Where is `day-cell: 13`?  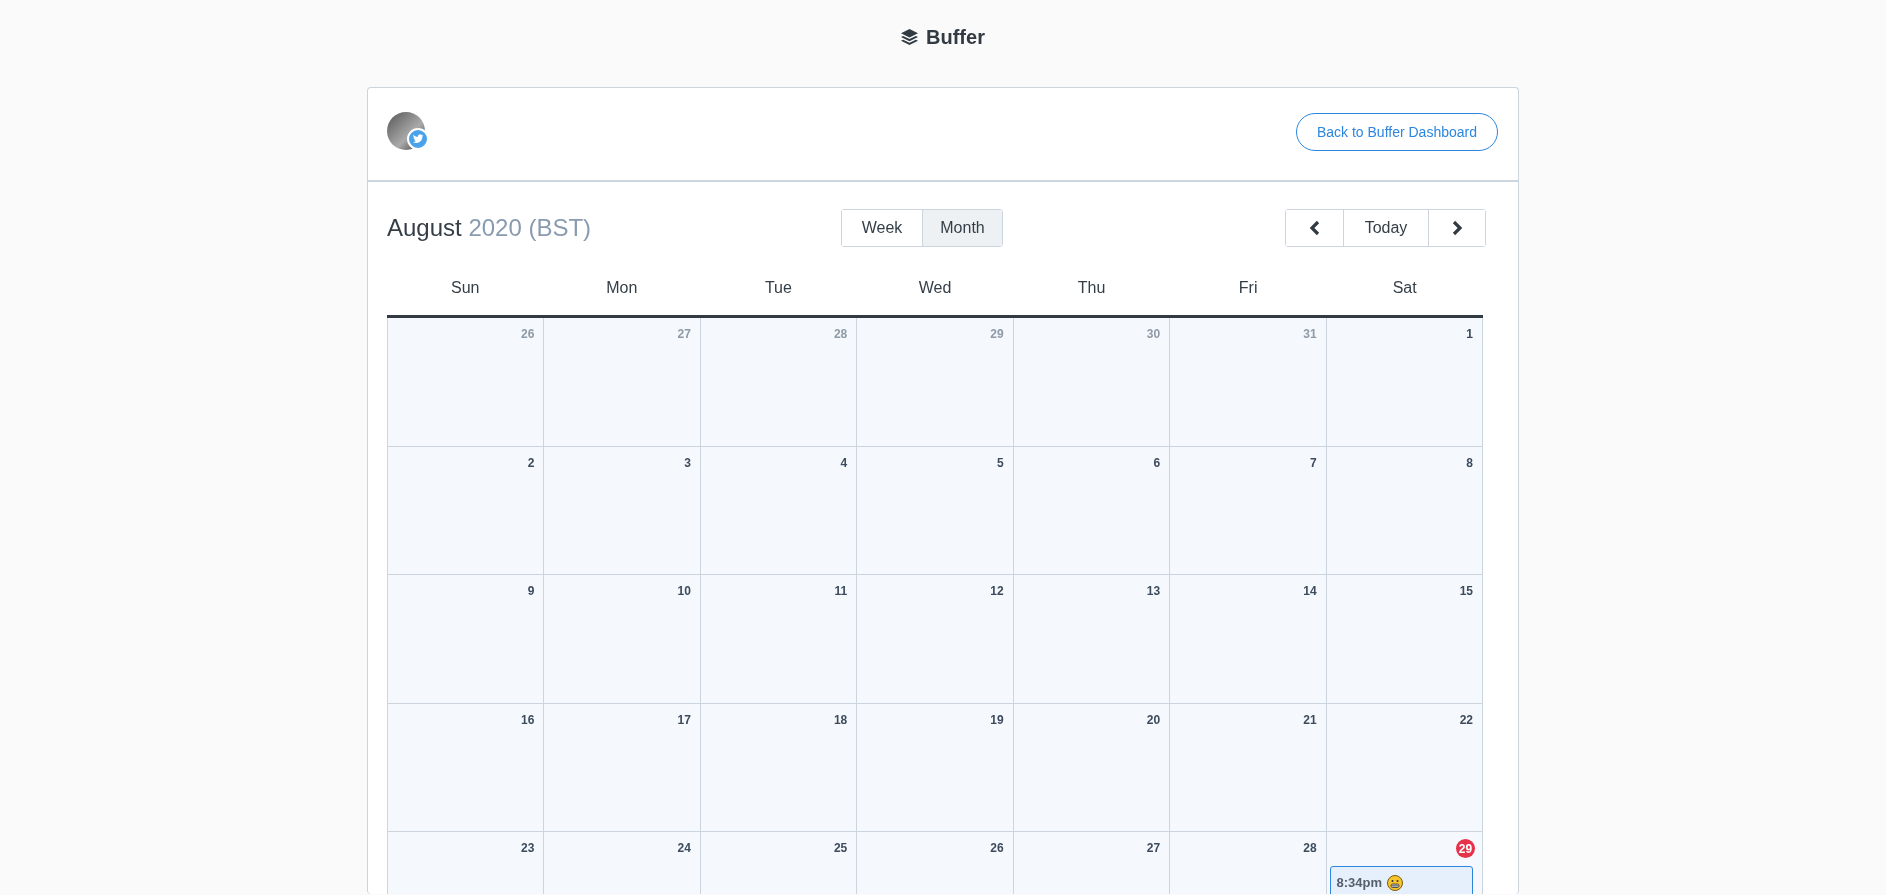
day-cell: 13 is located at coordinates (1092, 639).